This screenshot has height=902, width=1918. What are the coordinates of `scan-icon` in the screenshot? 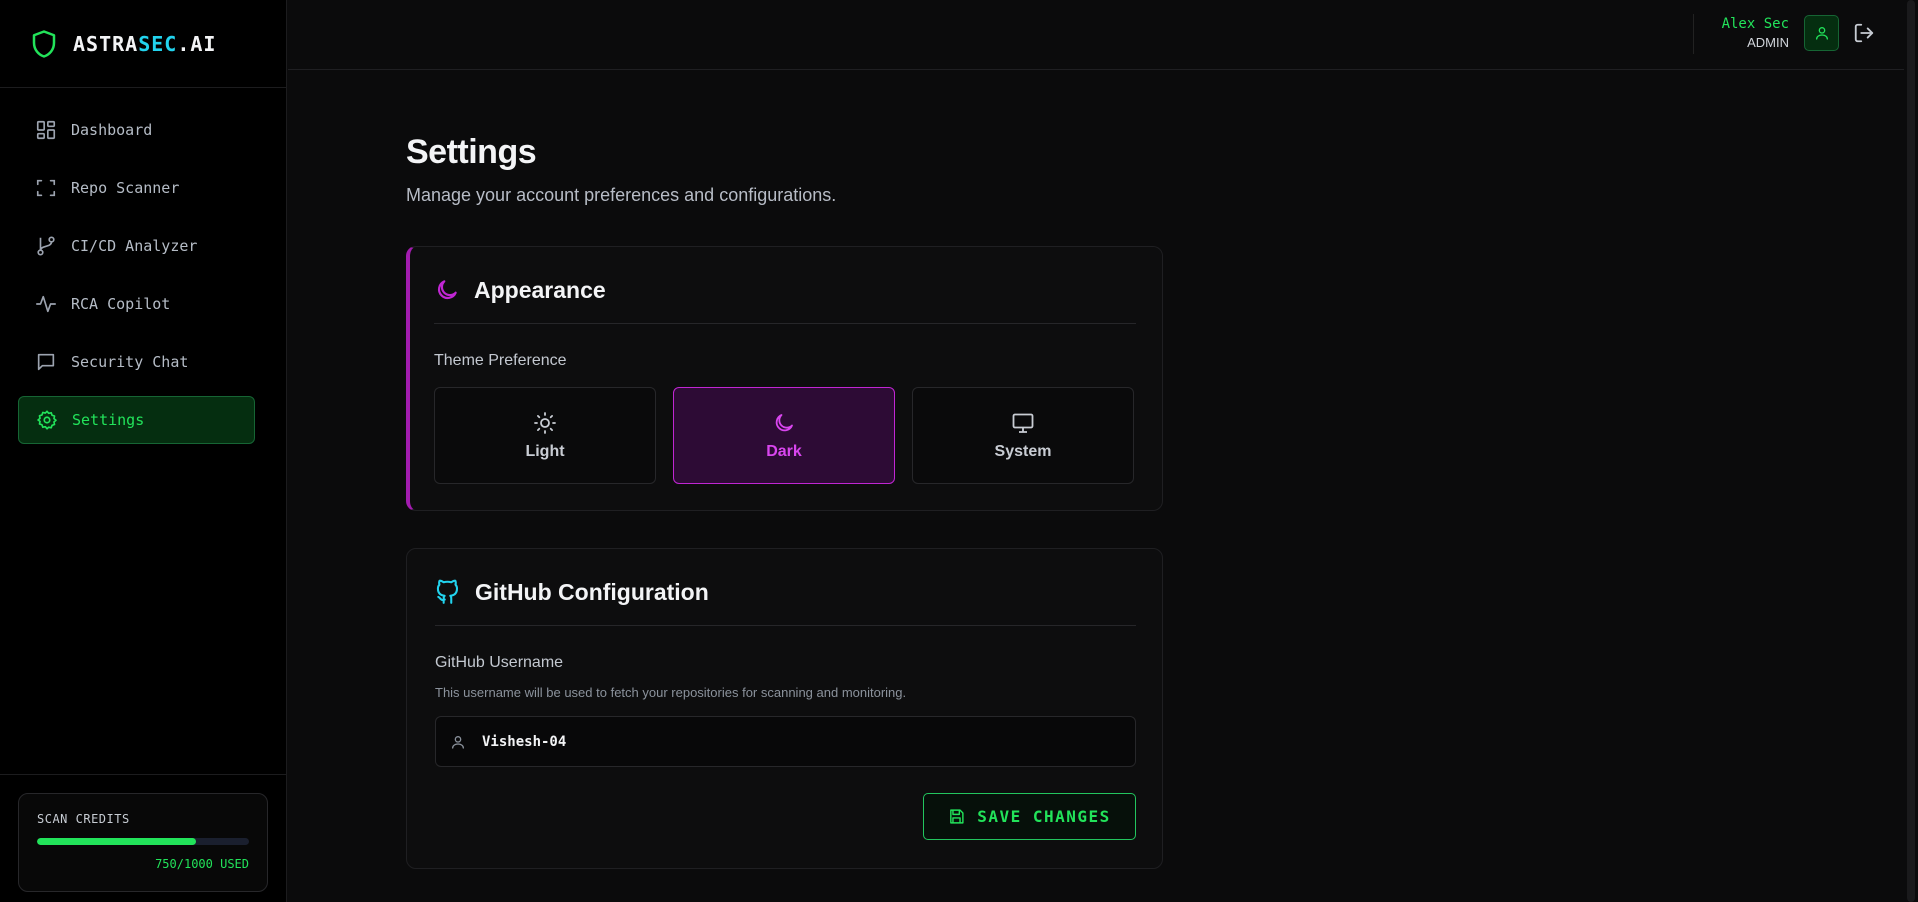 It's located at (46, 188).